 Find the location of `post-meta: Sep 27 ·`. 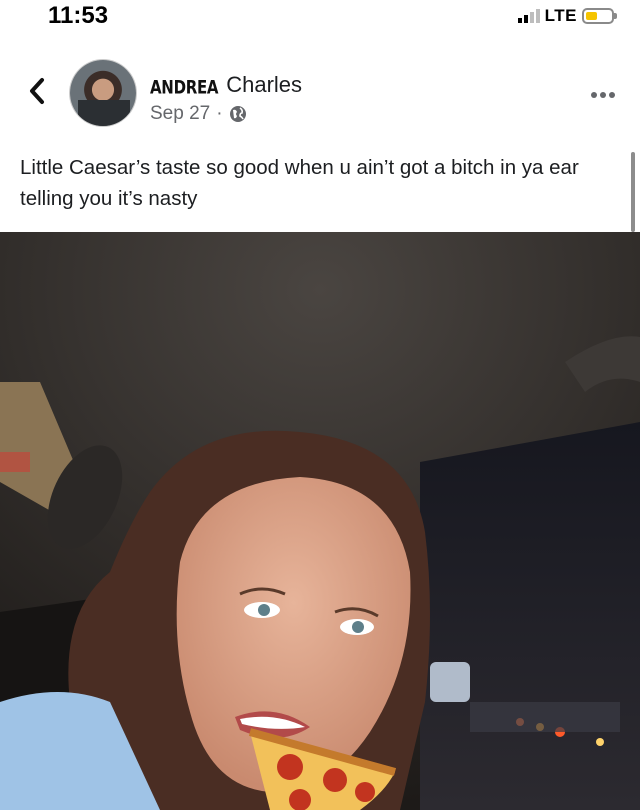

post-meta: Sep 27 · is located at coordinates (198, 114).